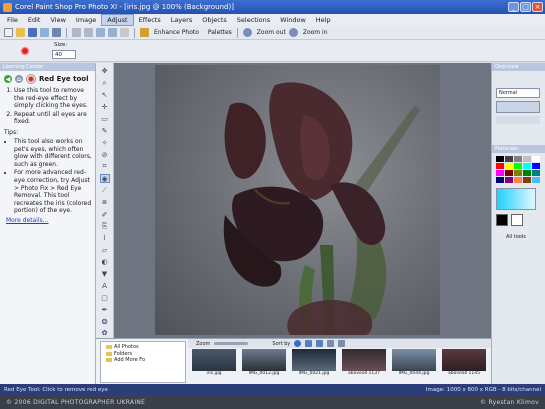  Describe the element at coordinates (320, 343) in the screenshot. I see `rotate-right-icon` at that location.